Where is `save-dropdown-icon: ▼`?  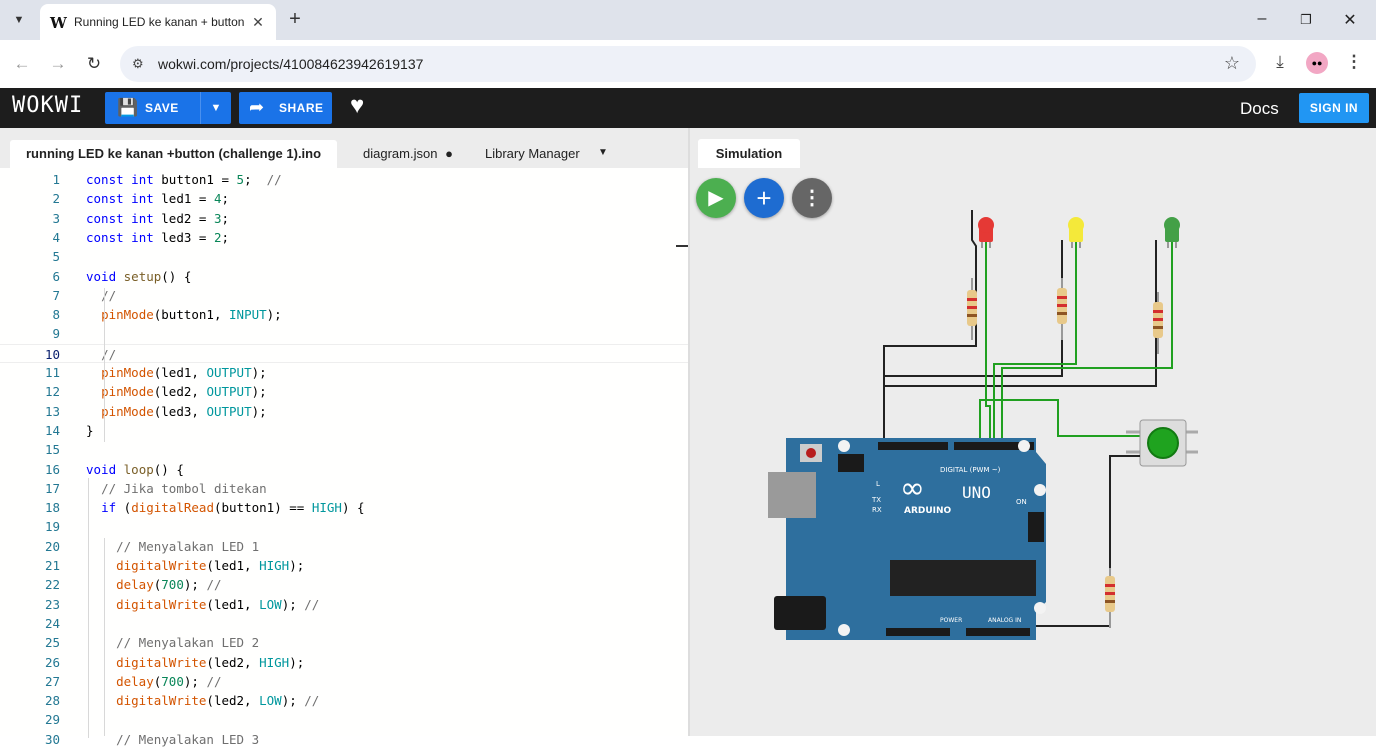 save-dropdown-icon: ▼ is located at coordinates (215, 108).